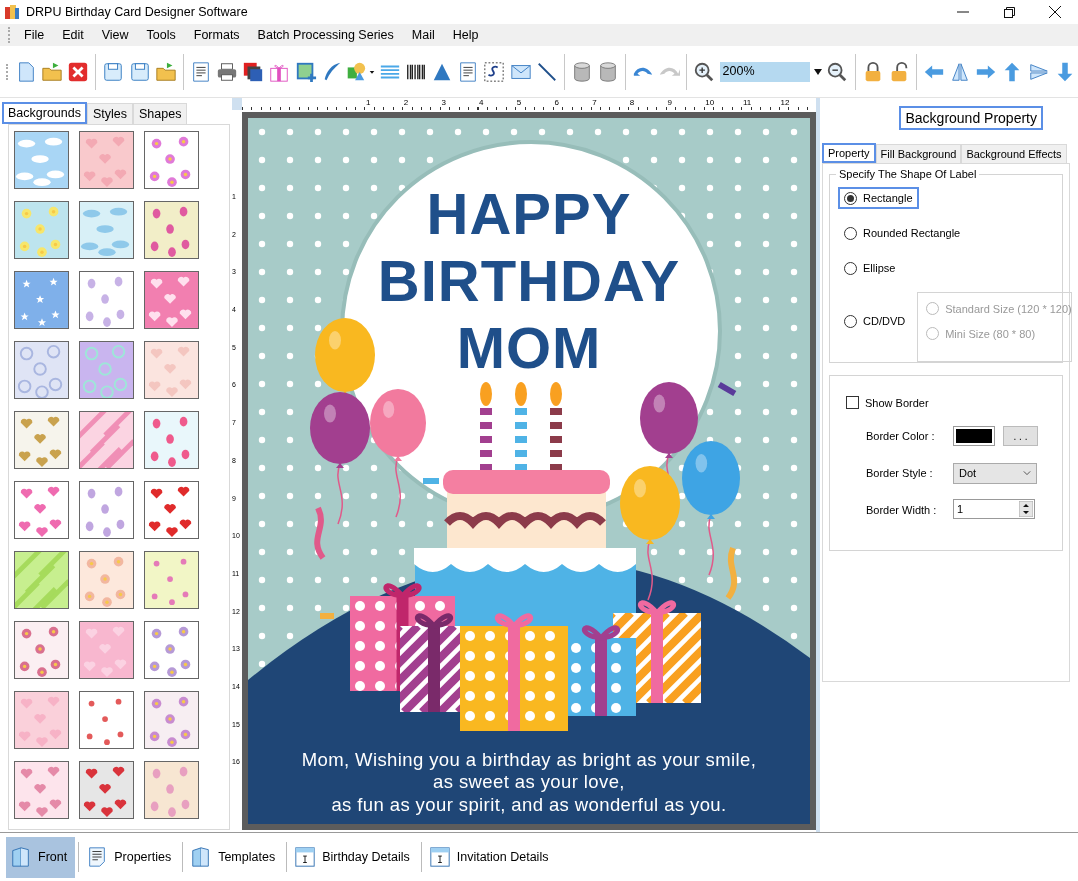 This screenshot has height=881, width=1078. What do you see at coordinates (444, 103) in the screenshot?
I see `ruler-number: 3` at bounding box center [444, 103].